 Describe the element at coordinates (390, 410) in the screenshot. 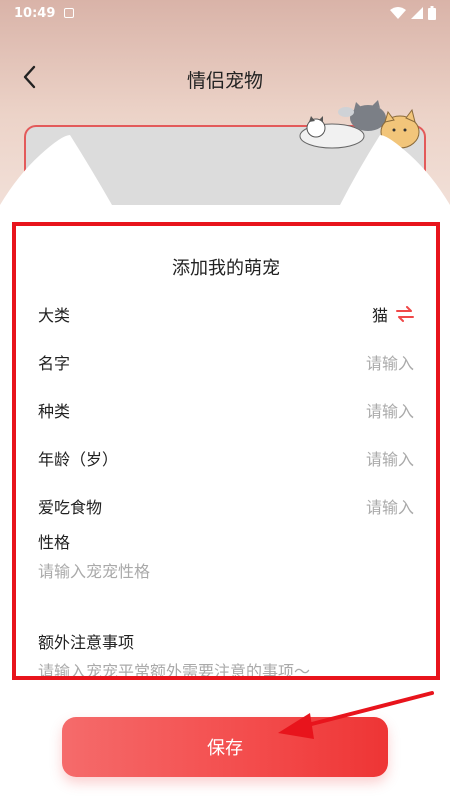

I see `breed-input: 请输入` at that location.